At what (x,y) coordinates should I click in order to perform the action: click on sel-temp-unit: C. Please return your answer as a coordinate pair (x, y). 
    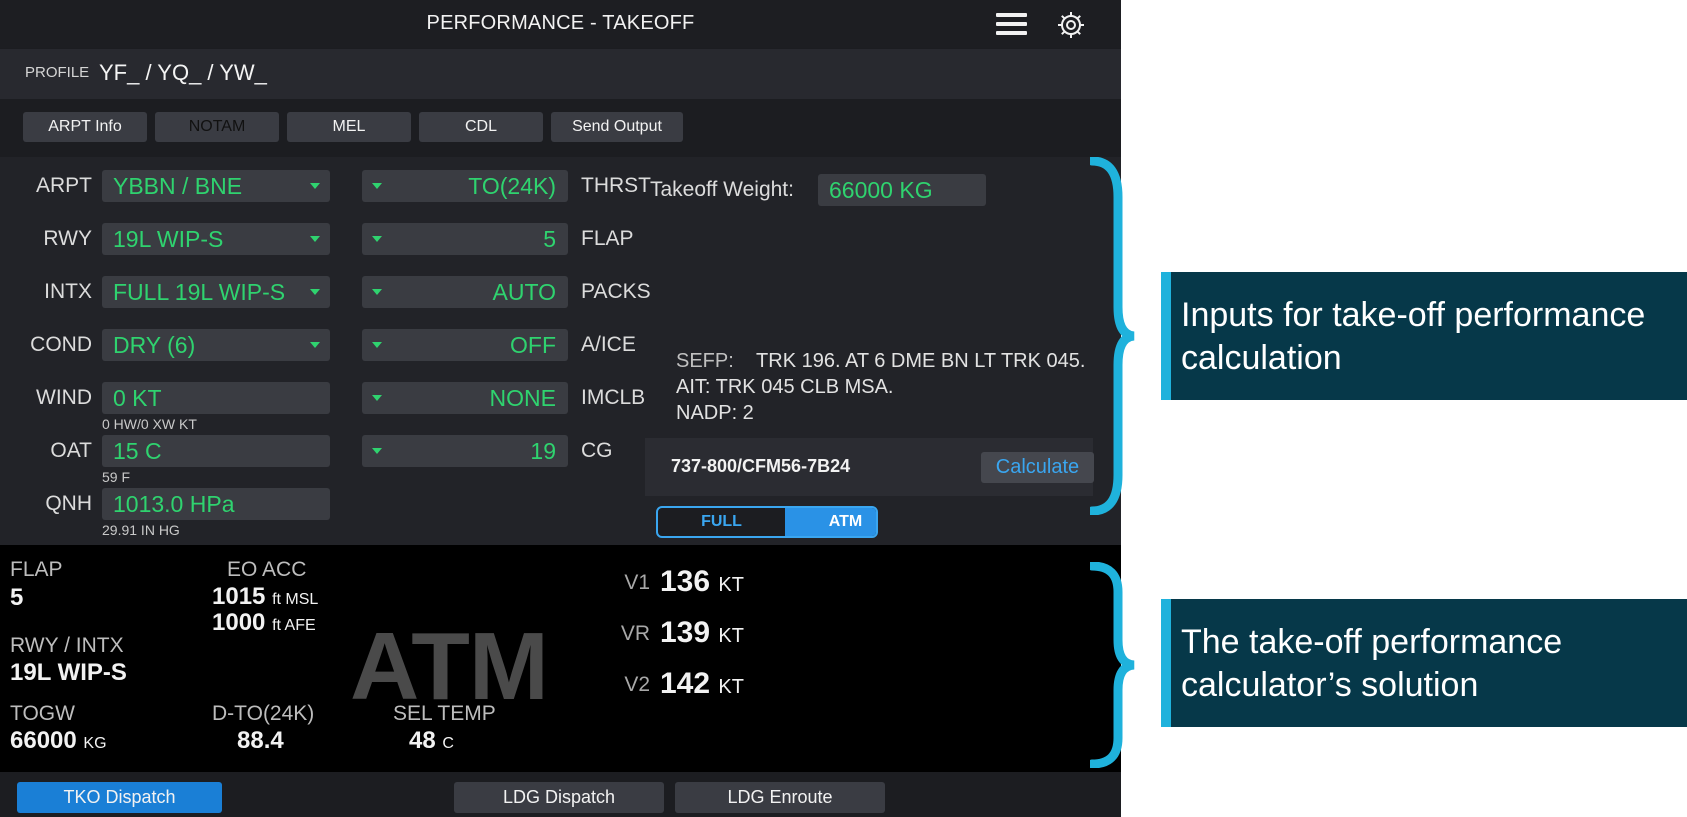
    Looking at the image, I should click on (448, 743).